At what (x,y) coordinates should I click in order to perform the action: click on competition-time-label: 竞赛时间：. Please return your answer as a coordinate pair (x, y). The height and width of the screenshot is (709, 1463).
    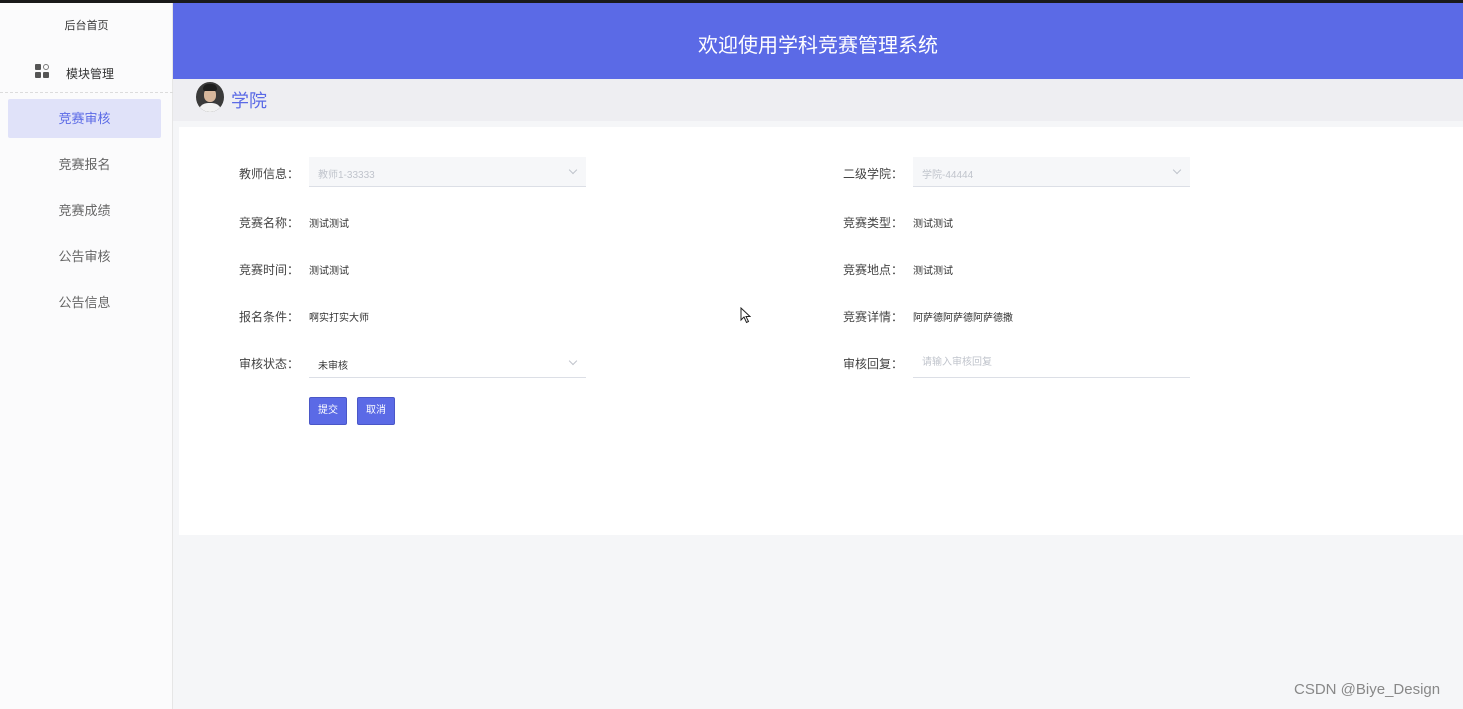
    Looking at the image, I should click on (269, 270).